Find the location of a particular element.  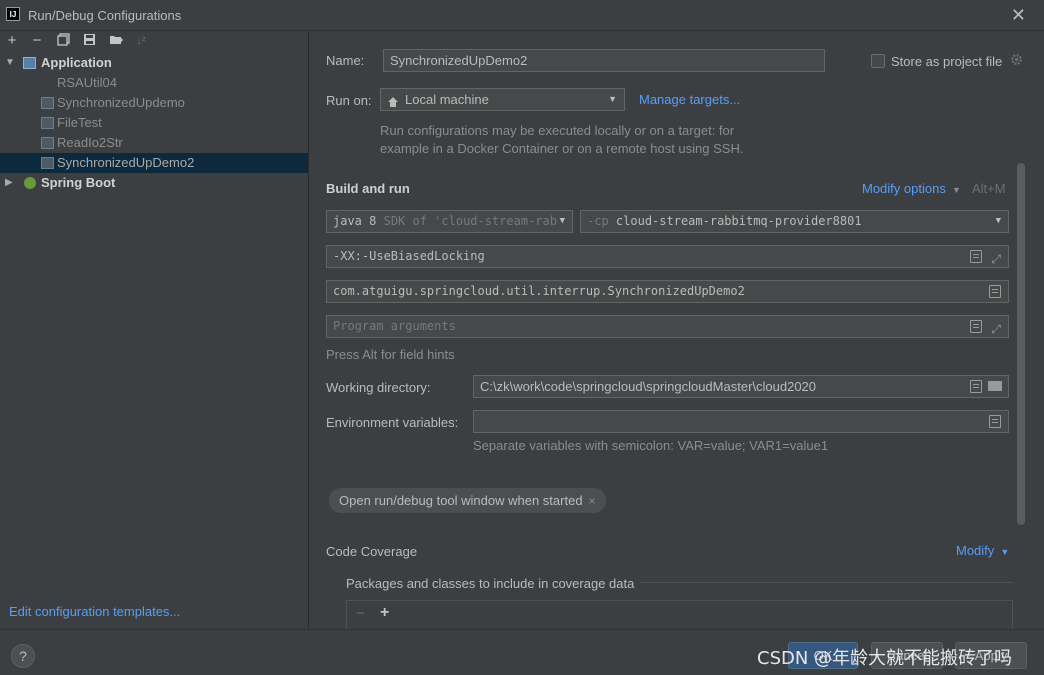

vertical-scrollbar is located at coordinates (1021, 344).